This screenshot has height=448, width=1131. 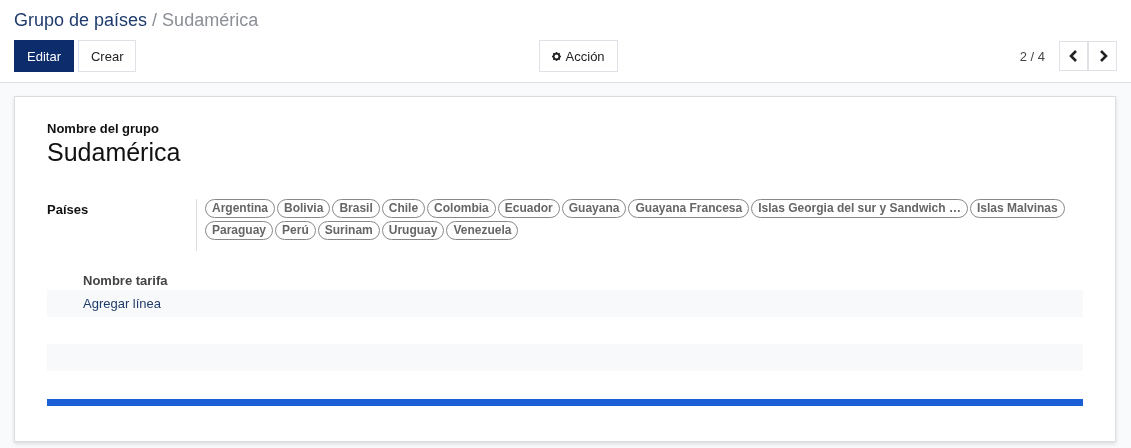 What do you see at coordinates (81, 20) in the screenshot?
I see `breadcrumb-link: Grupo de países` at bounding box center [81, 20].